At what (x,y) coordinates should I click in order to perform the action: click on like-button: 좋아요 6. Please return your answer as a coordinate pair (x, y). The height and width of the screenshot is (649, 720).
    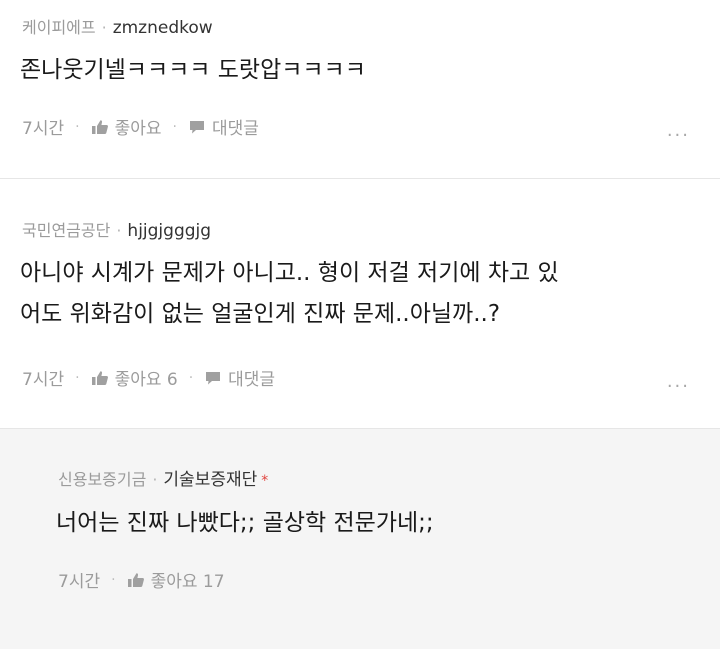
    Looking at the image, I should click on (134, 377).